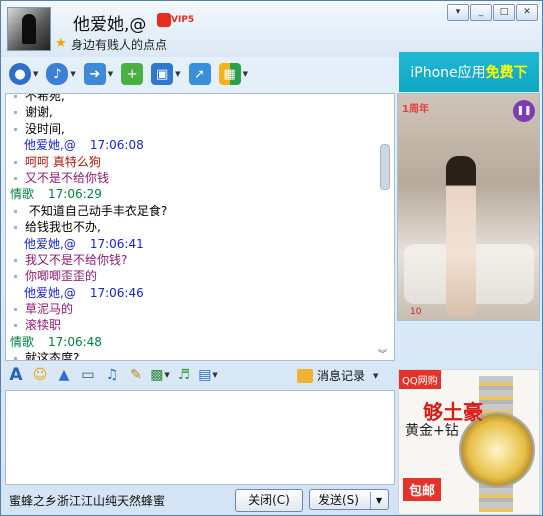  What do you see at coordinates (29, 29) in the screenshot?
I see `avatar` at bounding box center [29, 29].